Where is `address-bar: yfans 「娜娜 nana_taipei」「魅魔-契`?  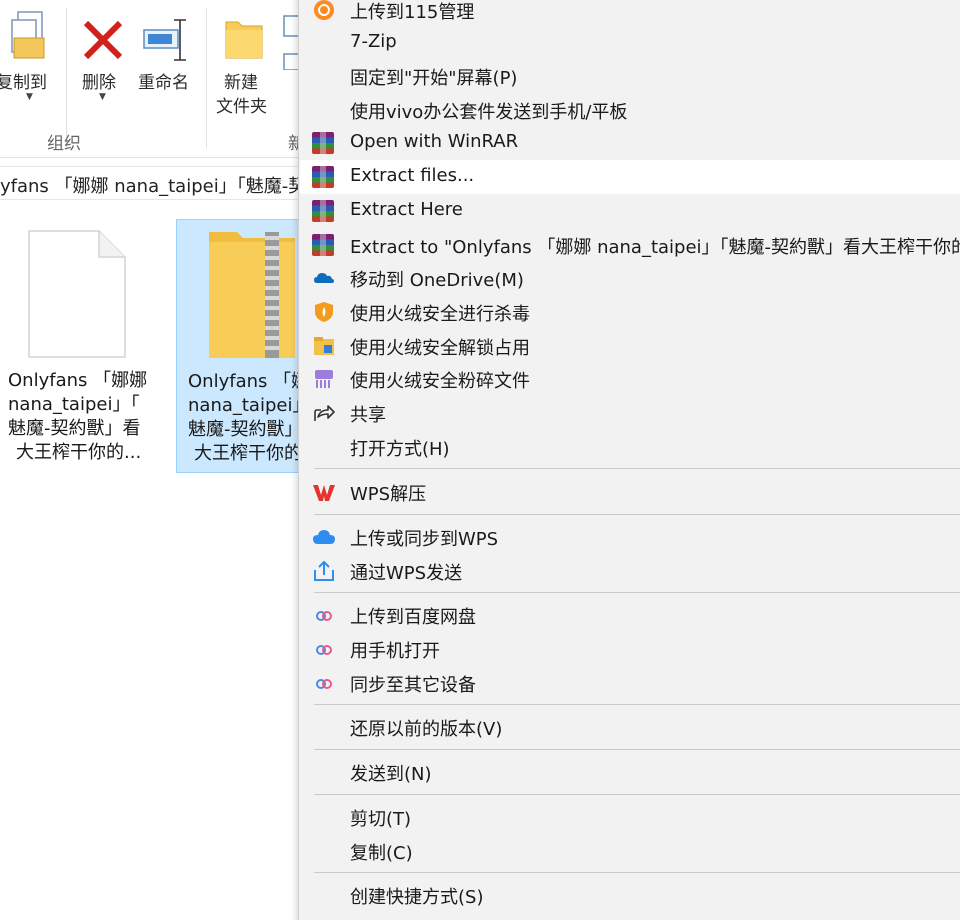
address-bar: yfans 「娜娜 nana_taipei」「魅魔-契 is located at coordinates (150, 183).